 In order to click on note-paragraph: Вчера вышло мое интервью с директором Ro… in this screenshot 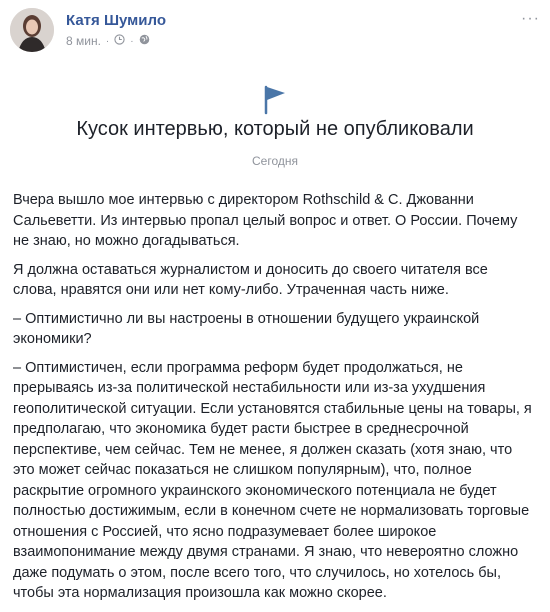, I will do `click(265, 220)`.